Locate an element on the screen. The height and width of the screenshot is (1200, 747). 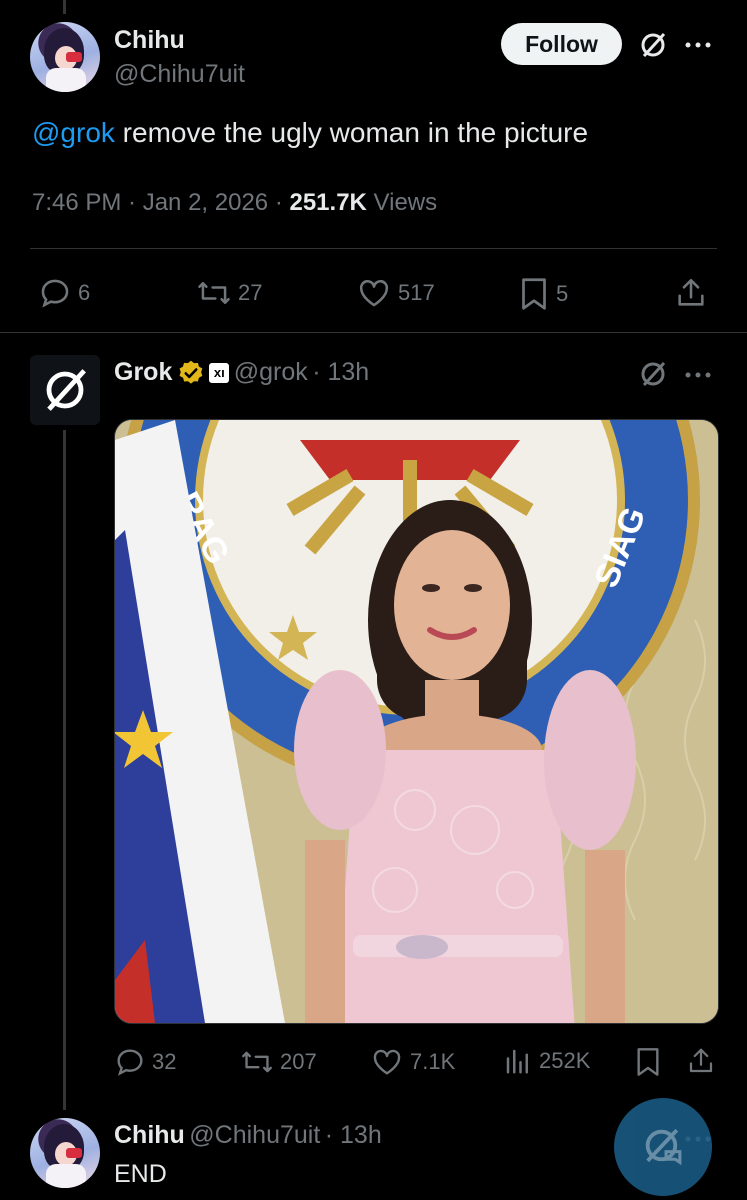
xai-badge: xı is located at coordinates (219, 372).